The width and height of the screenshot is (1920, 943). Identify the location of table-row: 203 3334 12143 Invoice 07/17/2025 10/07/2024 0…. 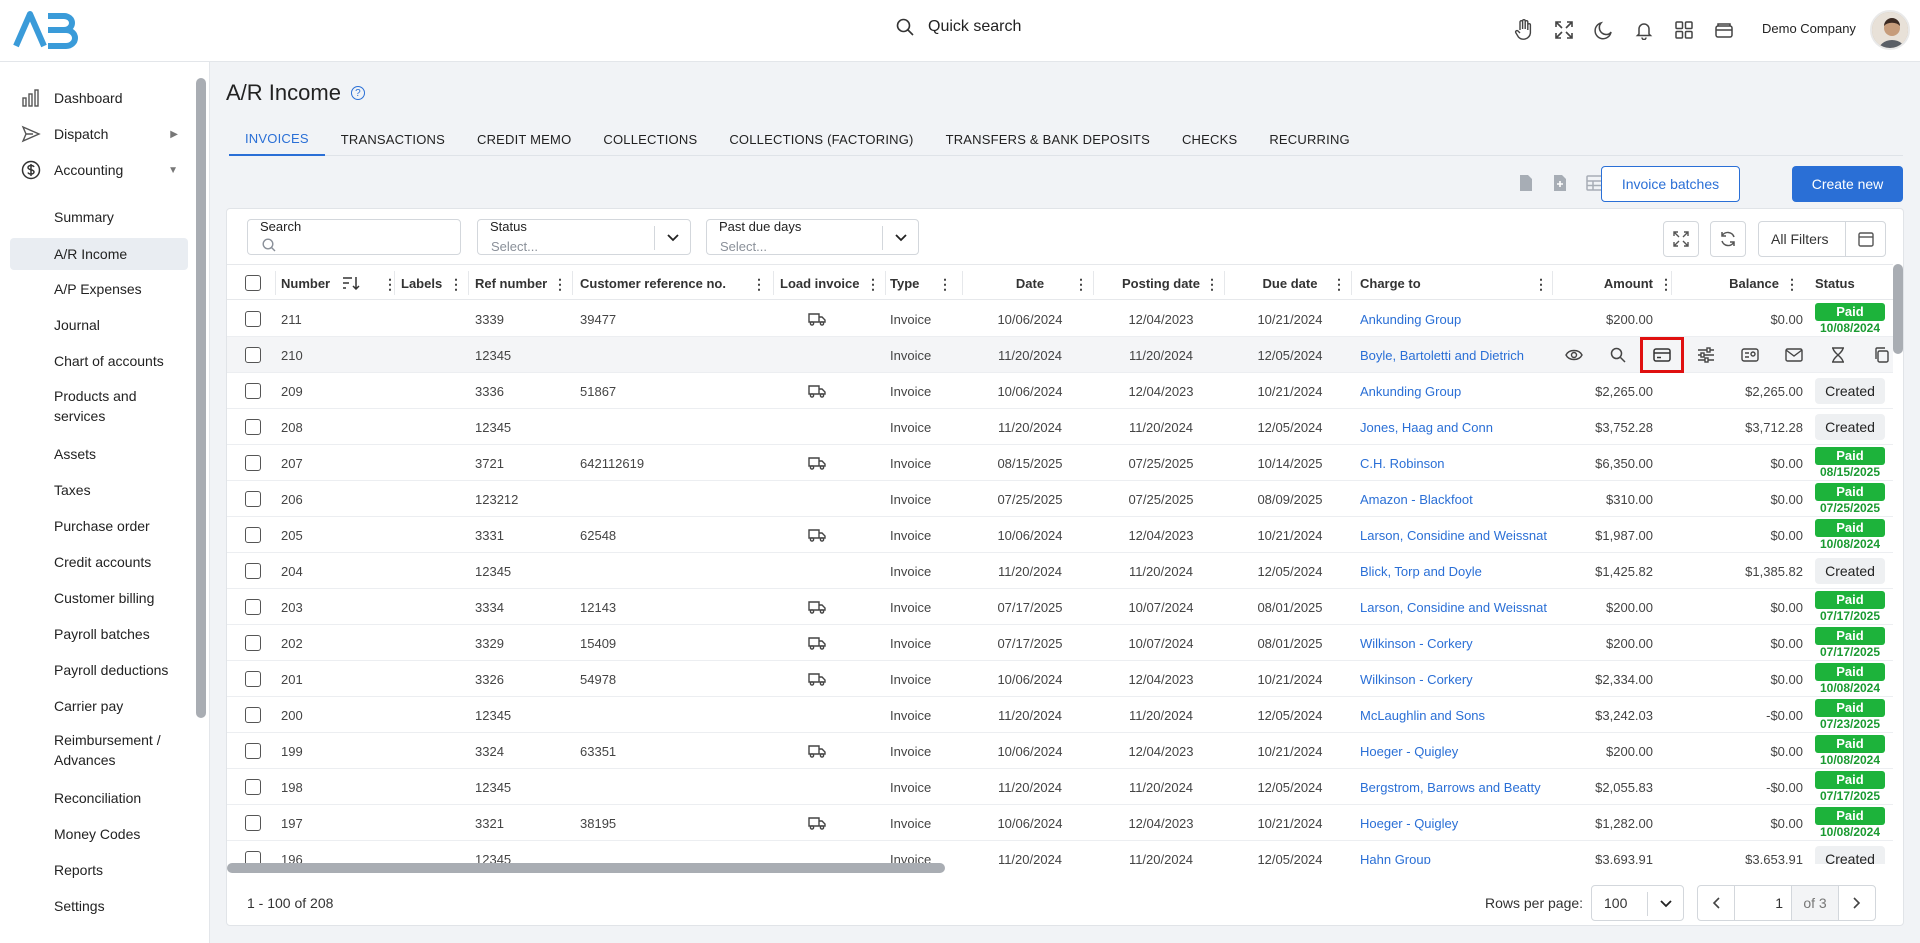
(1060, 607).